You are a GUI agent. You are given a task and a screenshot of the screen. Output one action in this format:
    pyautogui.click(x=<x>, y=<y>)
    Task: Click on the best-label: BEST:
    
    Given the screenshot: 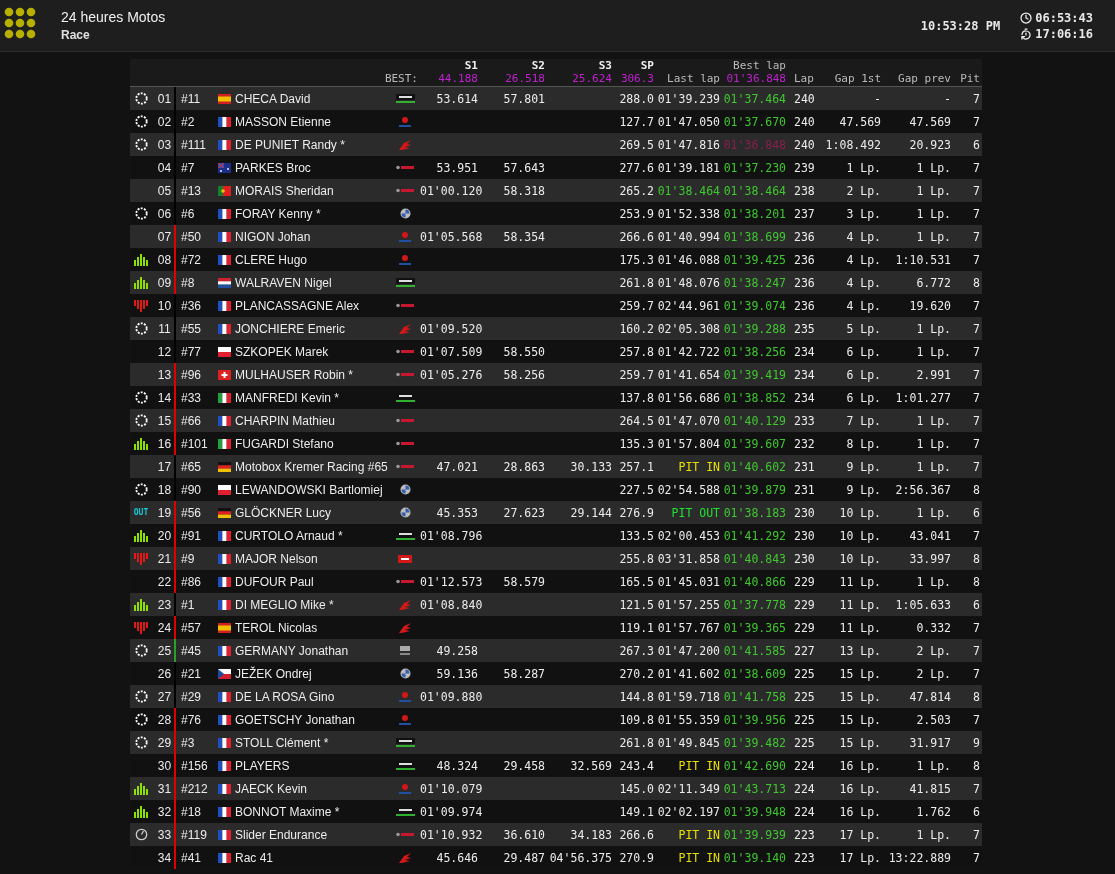 What is the action you would take?
    pyautogui.click(x=401, y=79)
    